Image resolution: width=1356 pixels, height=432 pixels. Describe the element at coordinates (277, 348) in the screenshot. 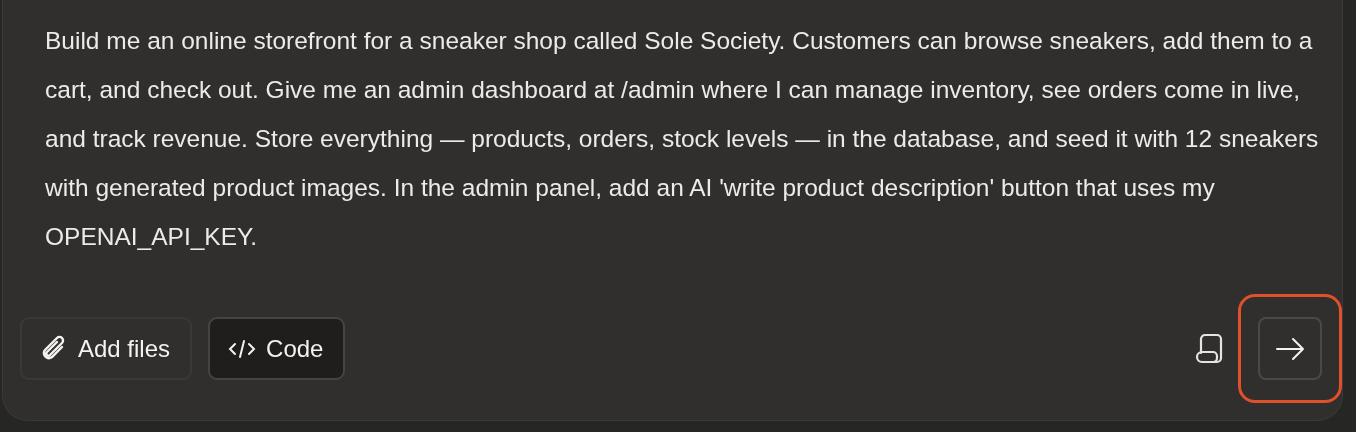

I see `code-toggle: Code` at that location.